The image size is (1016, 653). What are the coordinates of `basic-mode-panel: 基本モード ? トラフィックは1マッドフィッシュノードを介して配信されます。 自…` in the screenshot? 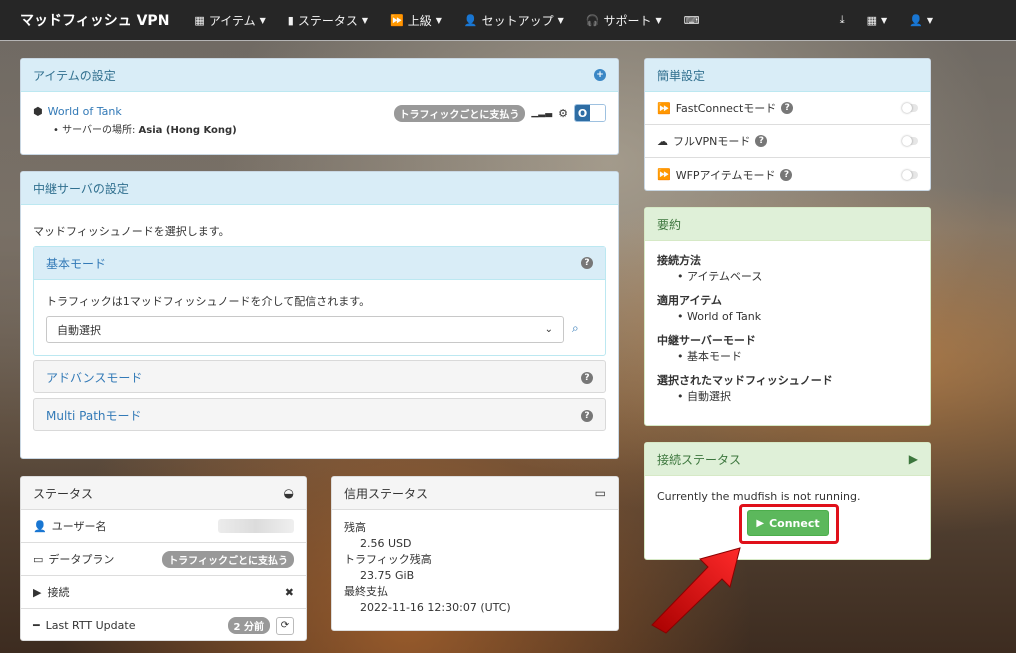 It's located at (319, 301).